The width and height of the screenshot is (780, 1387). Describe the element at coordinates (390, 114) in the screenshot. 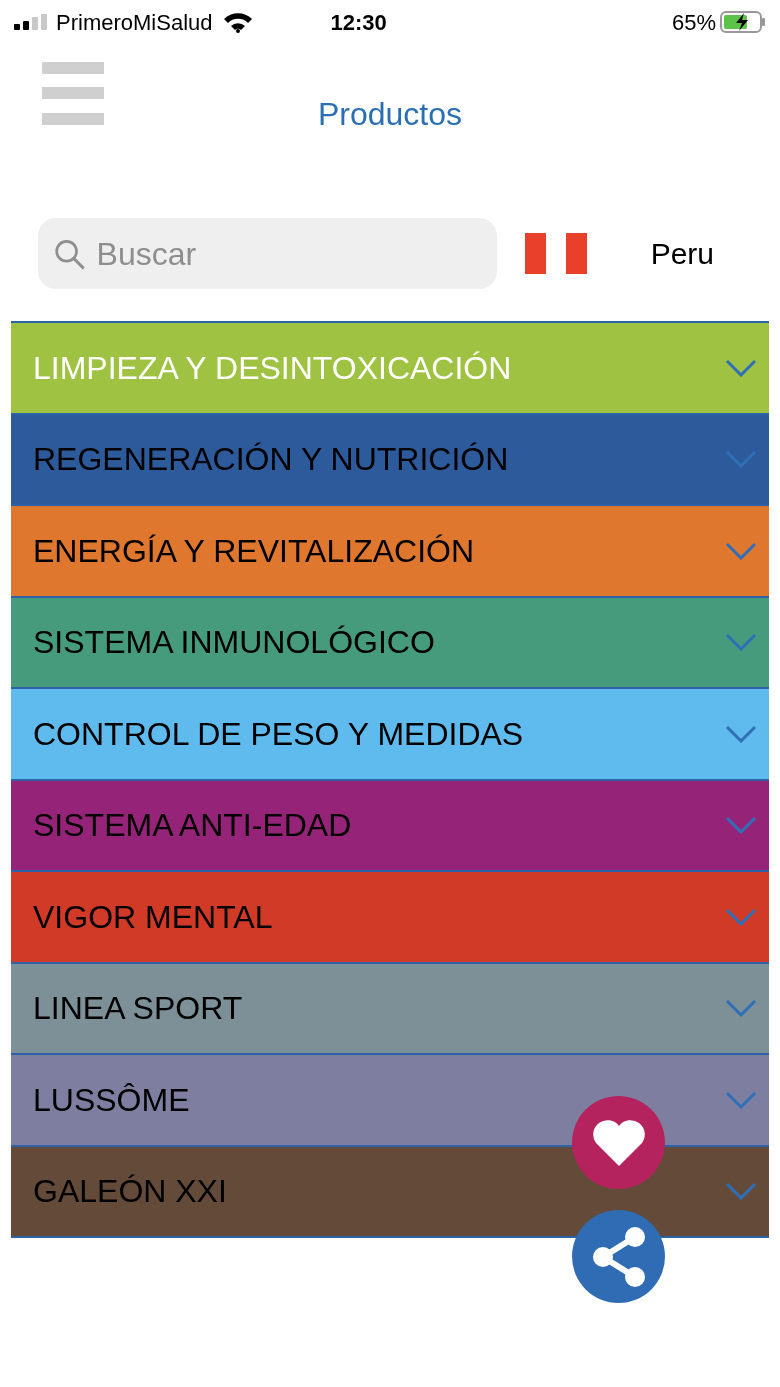

I see `page-title: Productos` at that location.